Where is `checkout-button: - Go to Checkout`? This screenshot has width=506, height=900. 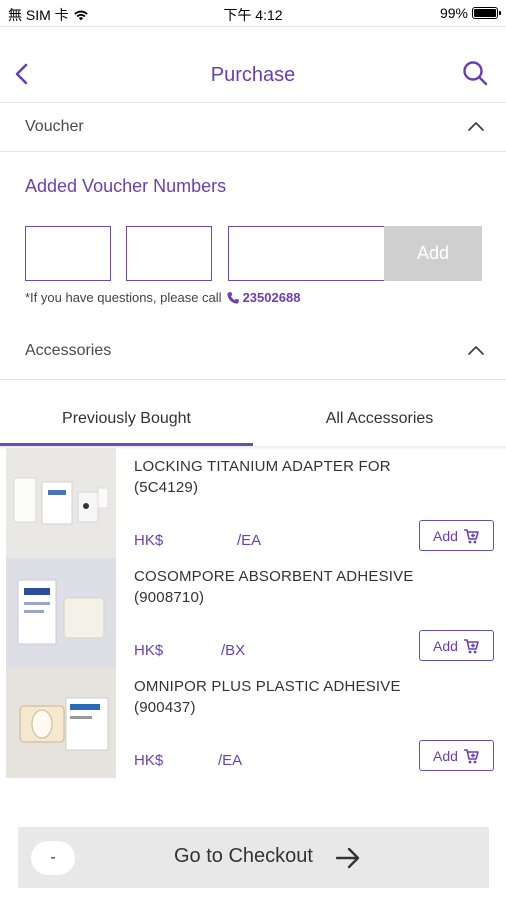
checkout-button: - Go to Checkout is located at coordinates (253, 857).